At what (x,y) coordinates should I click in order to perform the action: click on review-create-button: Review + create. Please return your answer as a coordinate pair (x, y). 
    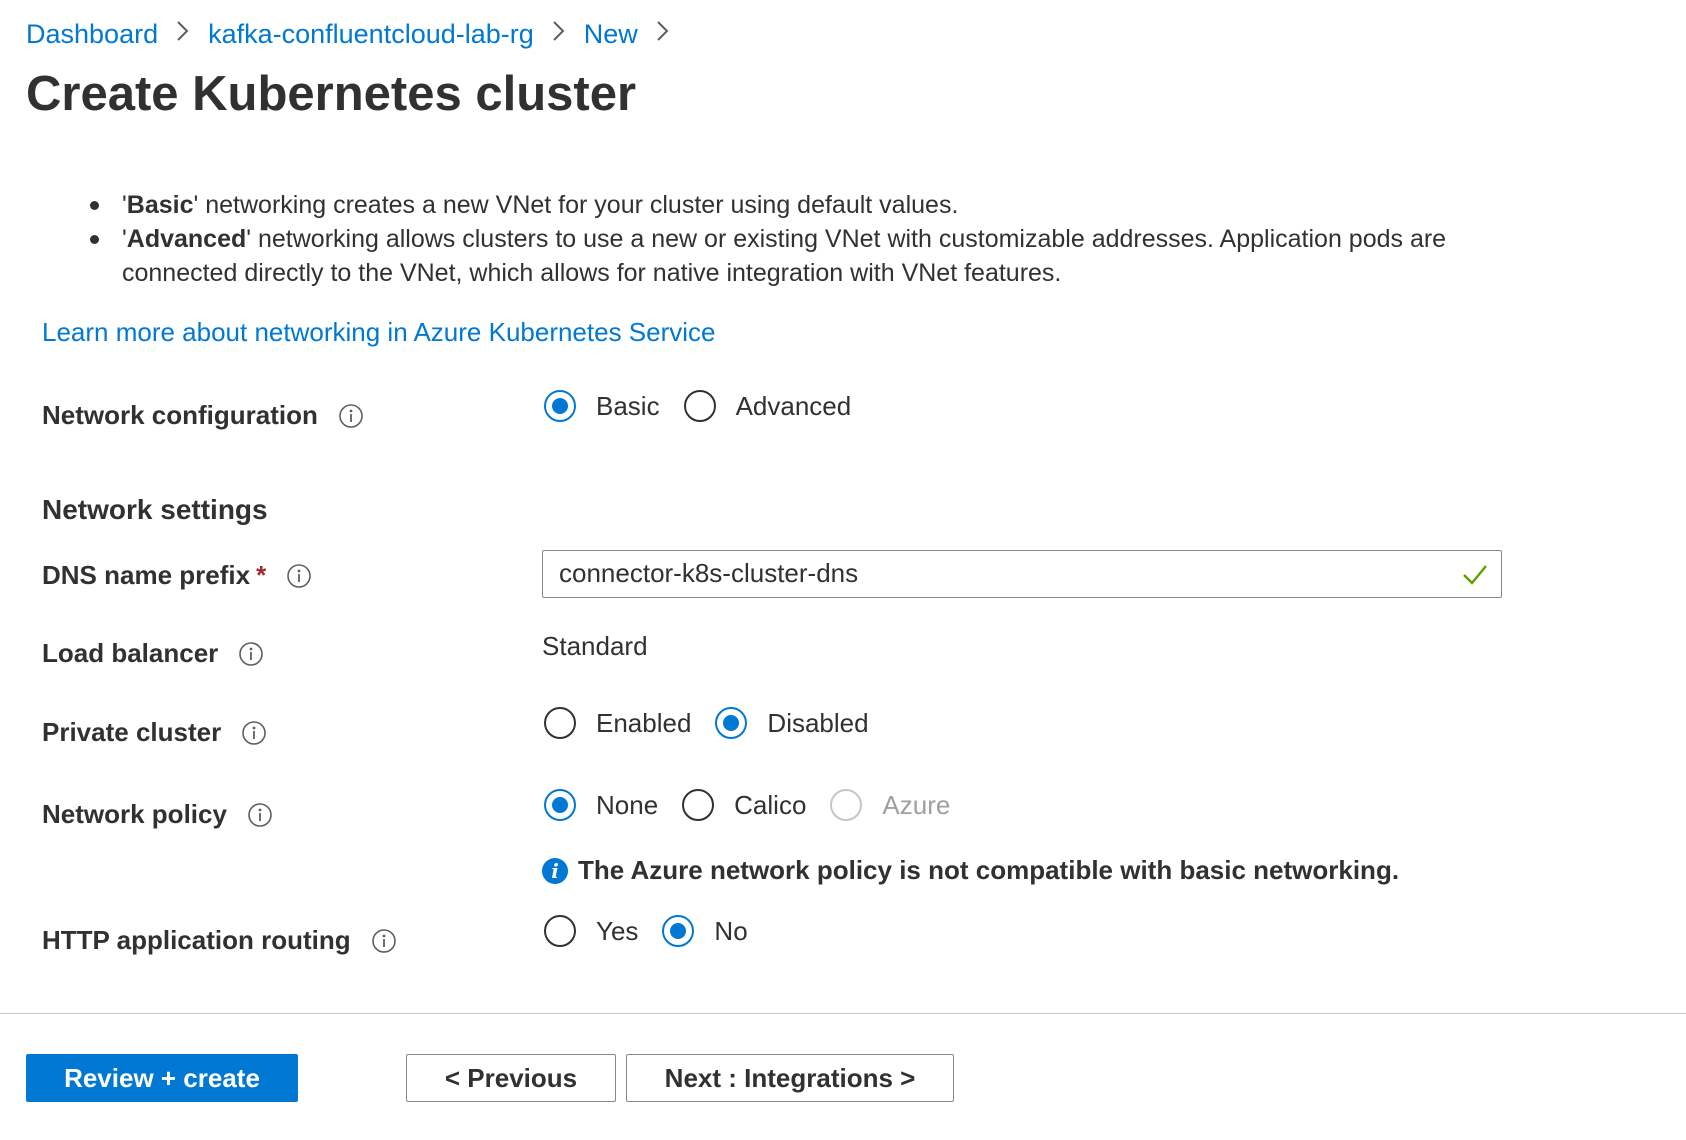
    Looking at the image, I should click on (162, 1078).